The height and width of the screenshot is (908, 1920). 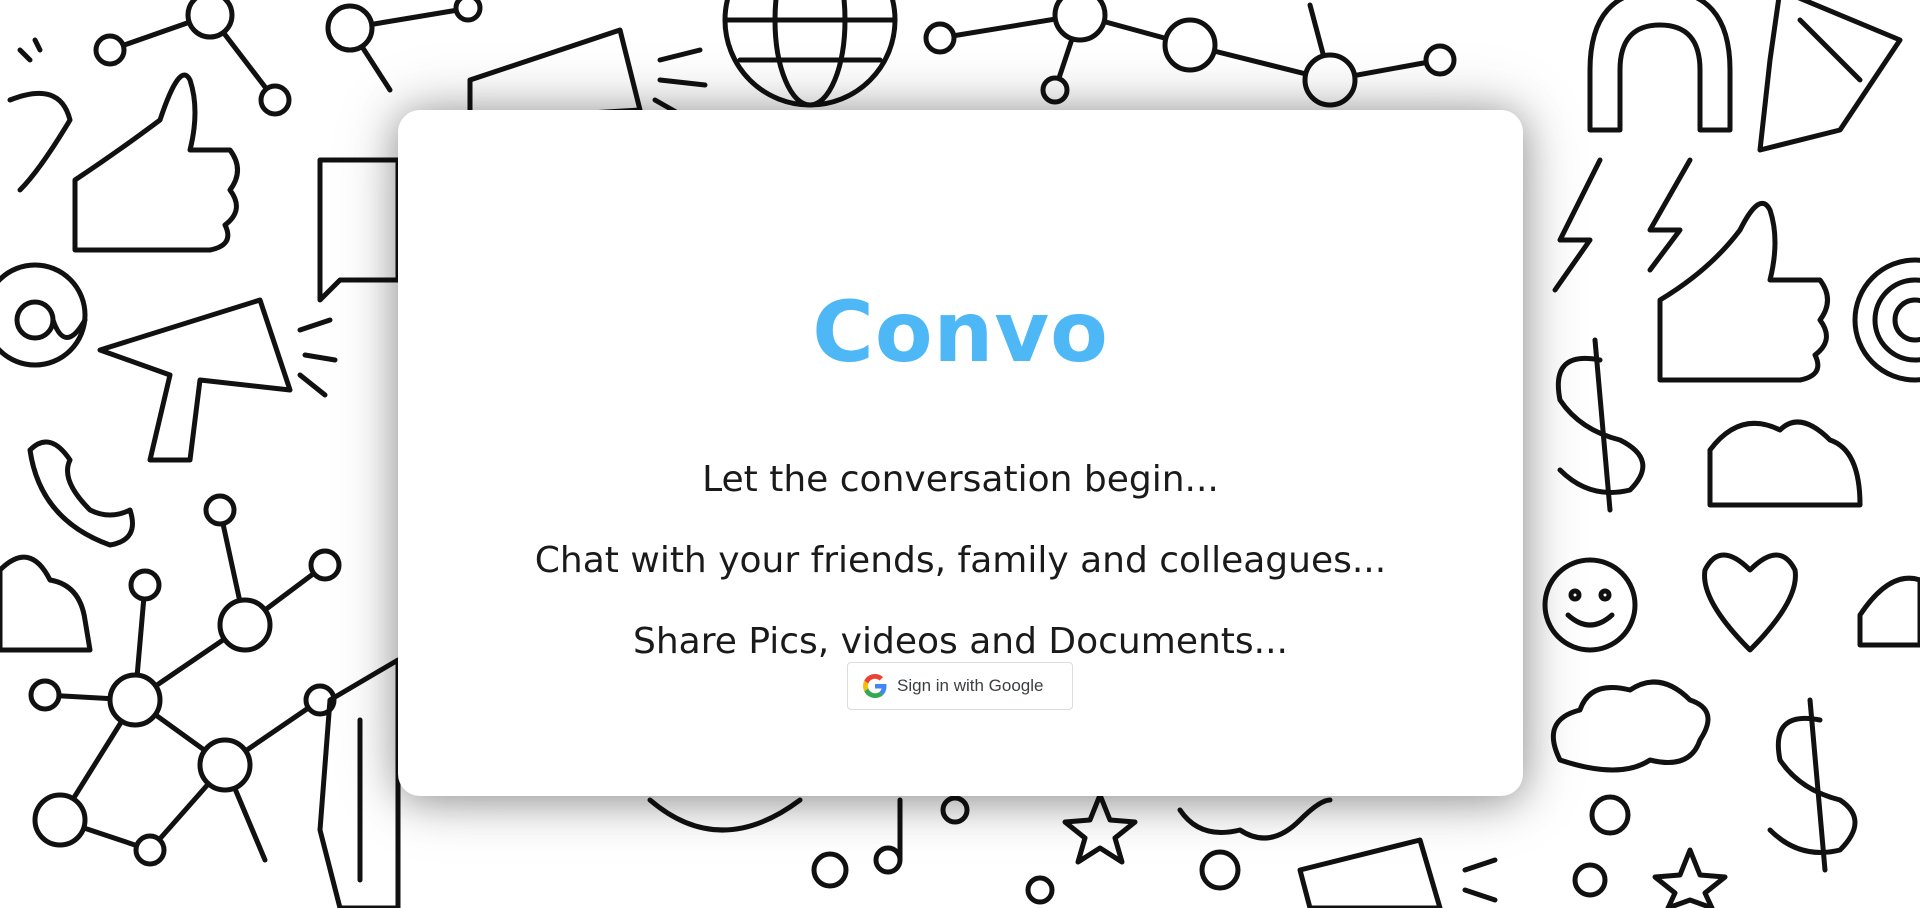 What do you see at coordinates (1750, 602) in the screenshot?
I see `heart-icon` at bounding box center [1750, 602].